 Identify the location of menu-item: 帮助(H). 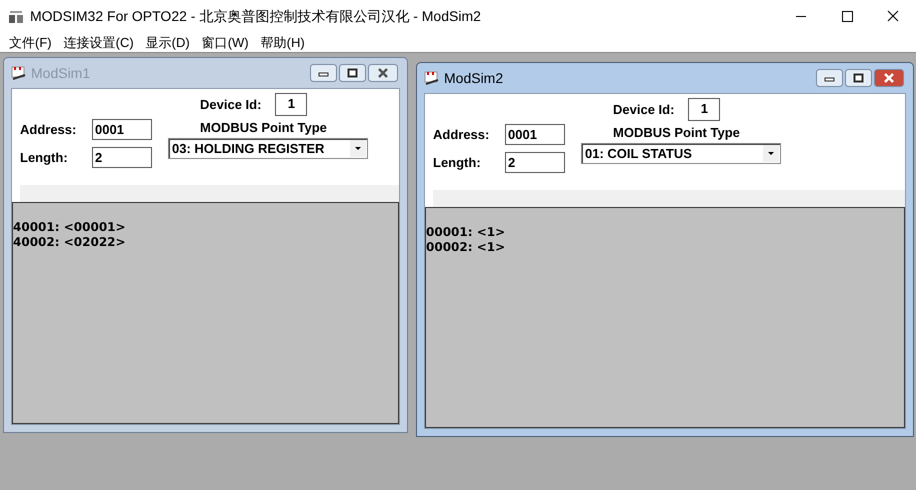
(282, 43).